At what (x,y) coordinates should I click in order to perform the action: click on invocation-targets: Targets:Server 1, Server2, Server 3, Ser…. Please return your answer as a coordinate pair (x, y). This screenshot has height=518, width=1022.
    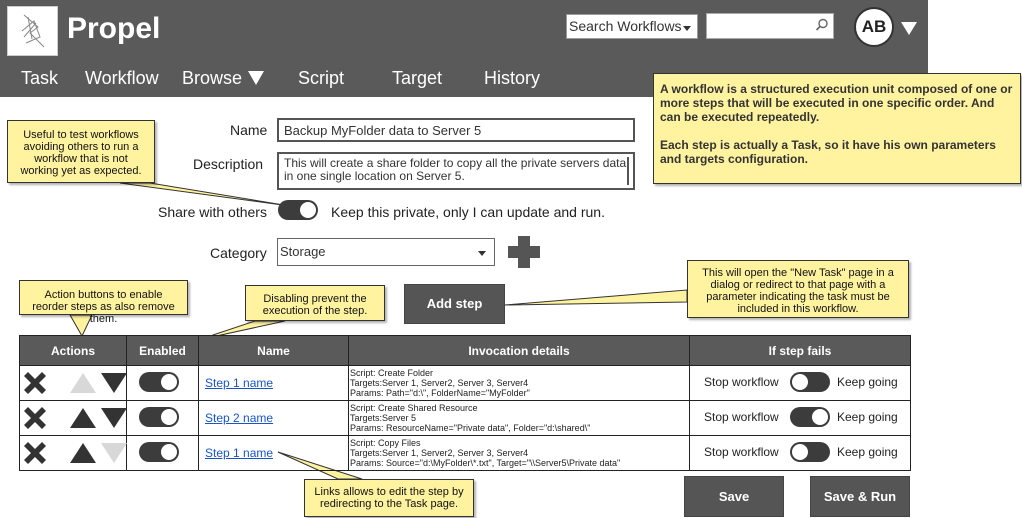
    Looking at the image, I should click on (439, 383).